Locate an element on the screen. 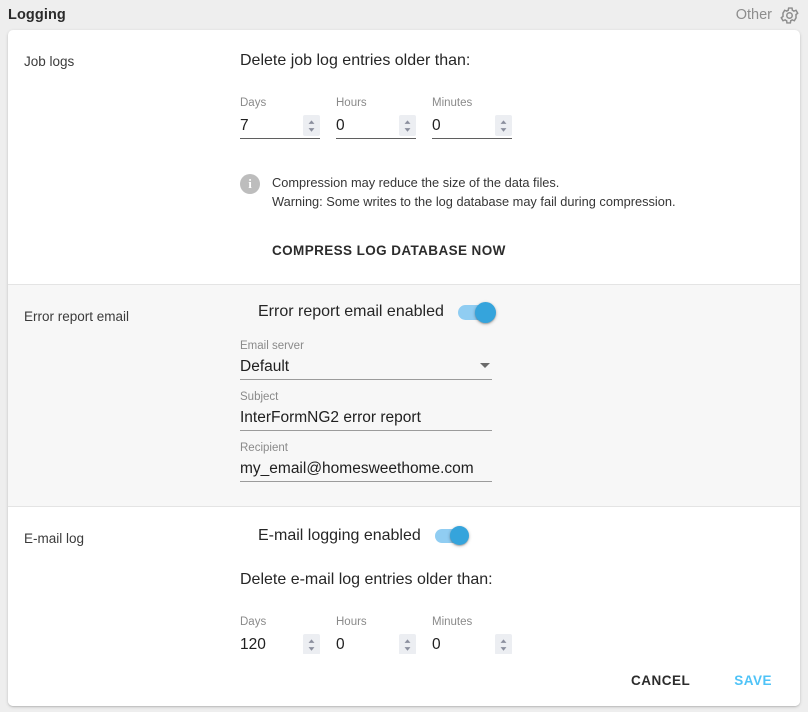  job-logs-minutes-label: Minutes is located at coordinates (452, 103).